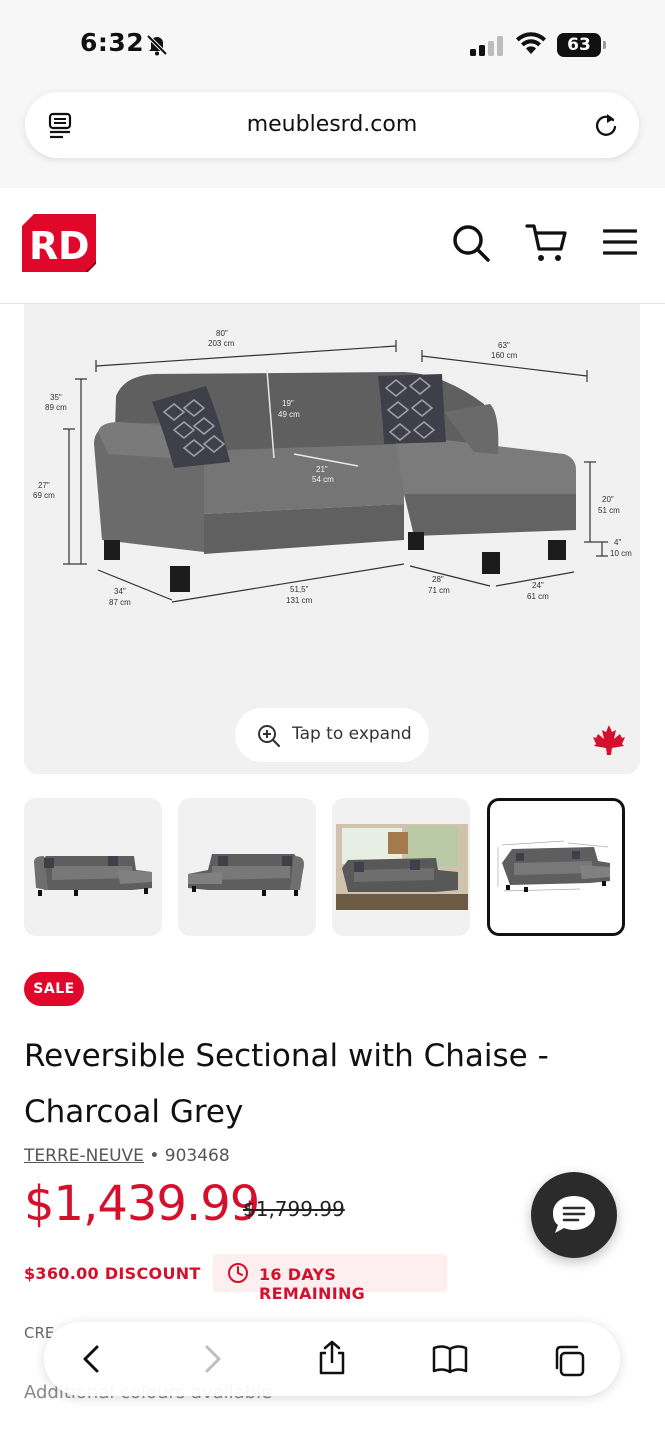  I want to click on dim-chaise-depth-cm: 61 cm, so click(538, 596).